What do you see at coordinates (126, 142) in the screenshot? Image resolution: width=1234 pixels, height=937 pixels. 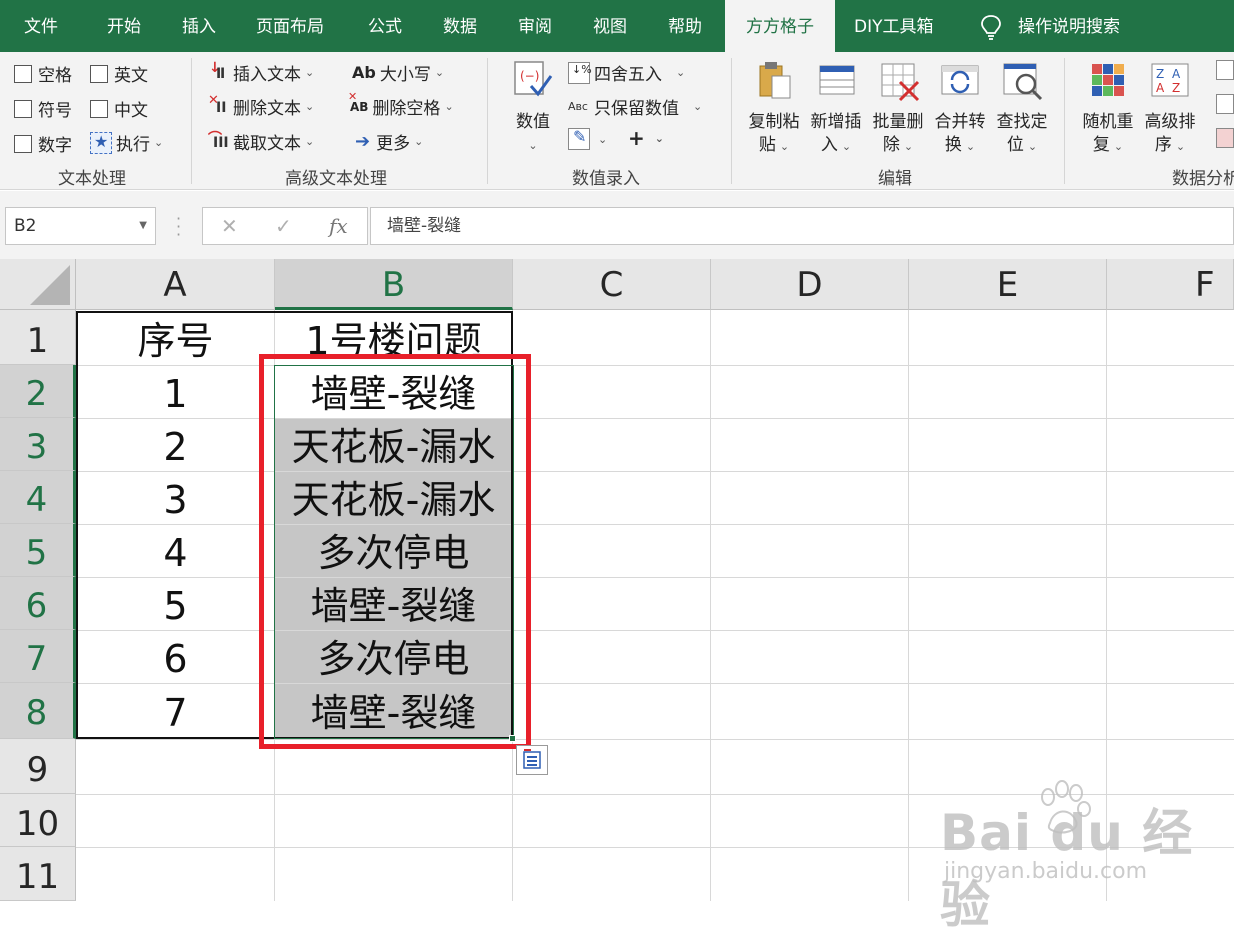 I see `execute-button: ★ 执行 ⌄` at bounding box center [126, 142].